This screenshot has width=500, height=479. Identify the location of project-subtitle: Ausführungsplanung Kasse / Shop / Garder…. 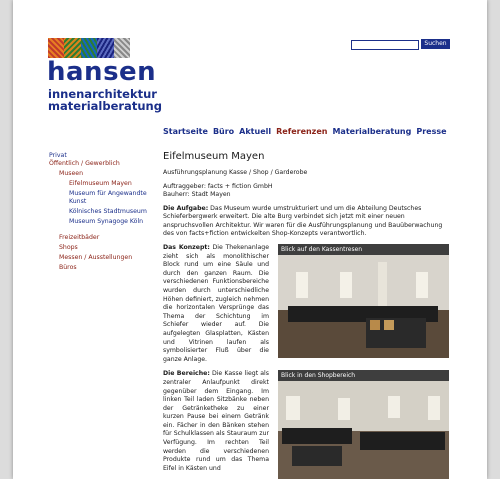
(235, 172).